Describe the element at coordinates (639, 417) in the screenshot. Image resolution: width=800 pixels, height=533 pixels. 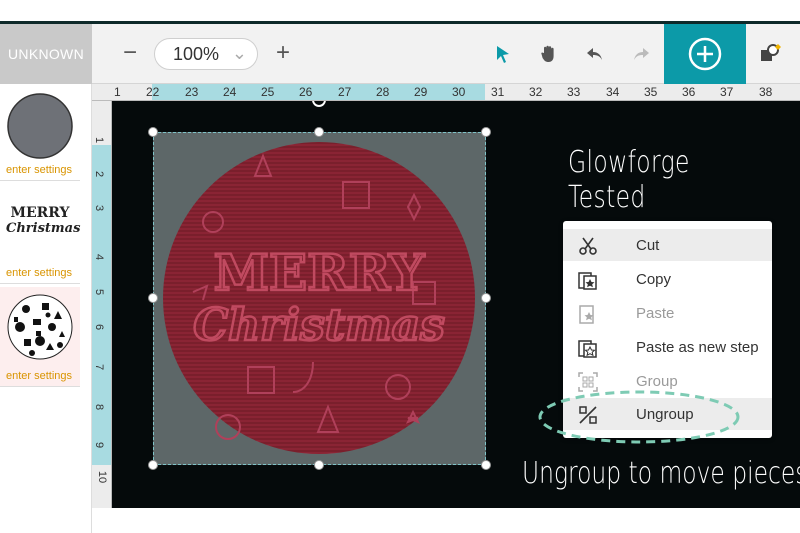
I see `ungroup-highlight-ellipse` at that location.